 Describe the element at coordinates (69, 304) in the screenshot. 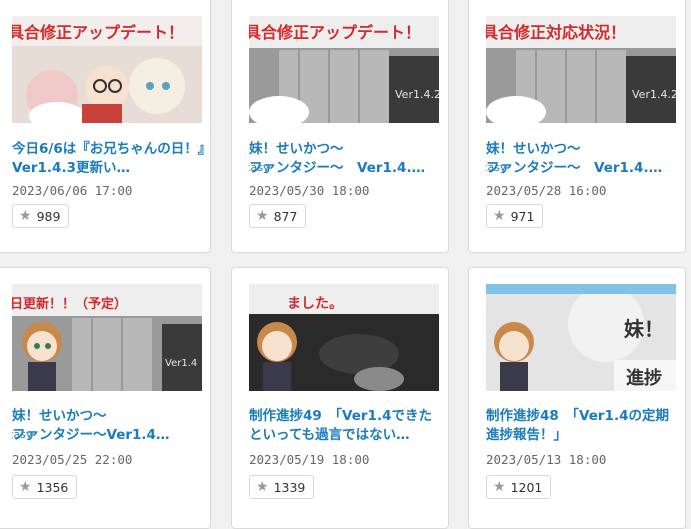

I see `svg-text: 日更新！！（予定）` at that location.